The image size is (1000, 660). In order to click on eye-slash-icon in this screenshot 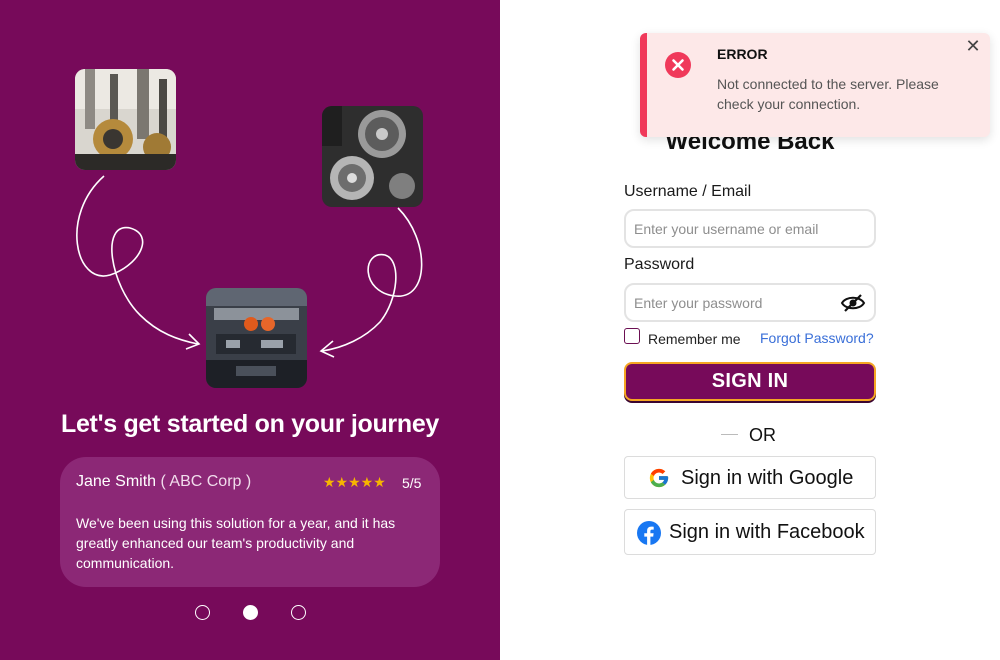, I will do `click(853, 303)`.